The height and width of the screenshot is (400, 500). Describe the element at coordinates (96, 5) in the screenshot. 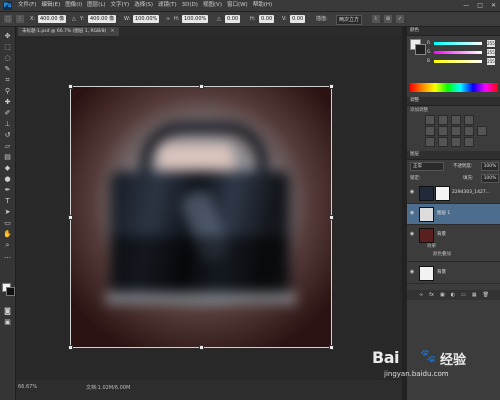

I see `menu-layer: 图层(L)` at that location.